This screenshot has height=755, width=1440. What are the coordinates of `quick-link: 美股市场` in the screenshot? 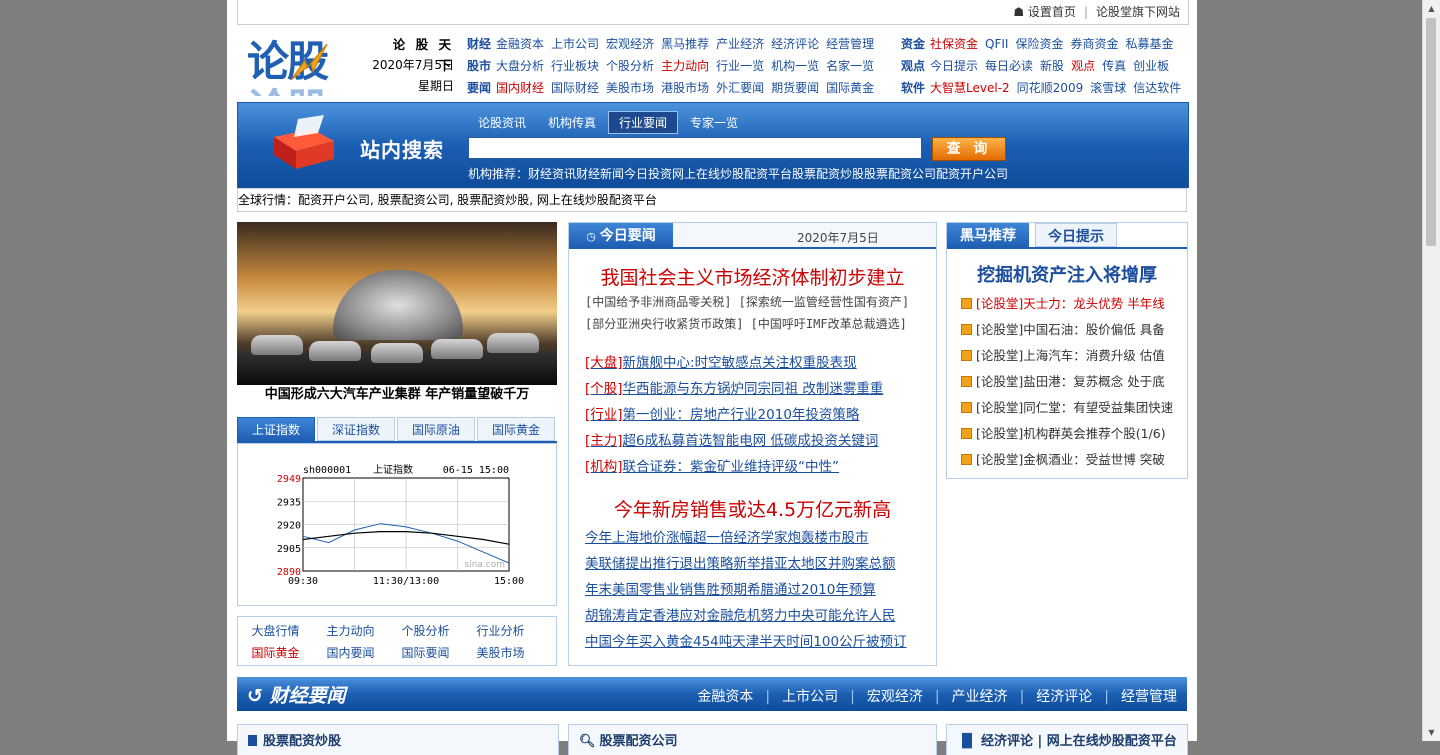 It's located at (500, 653).